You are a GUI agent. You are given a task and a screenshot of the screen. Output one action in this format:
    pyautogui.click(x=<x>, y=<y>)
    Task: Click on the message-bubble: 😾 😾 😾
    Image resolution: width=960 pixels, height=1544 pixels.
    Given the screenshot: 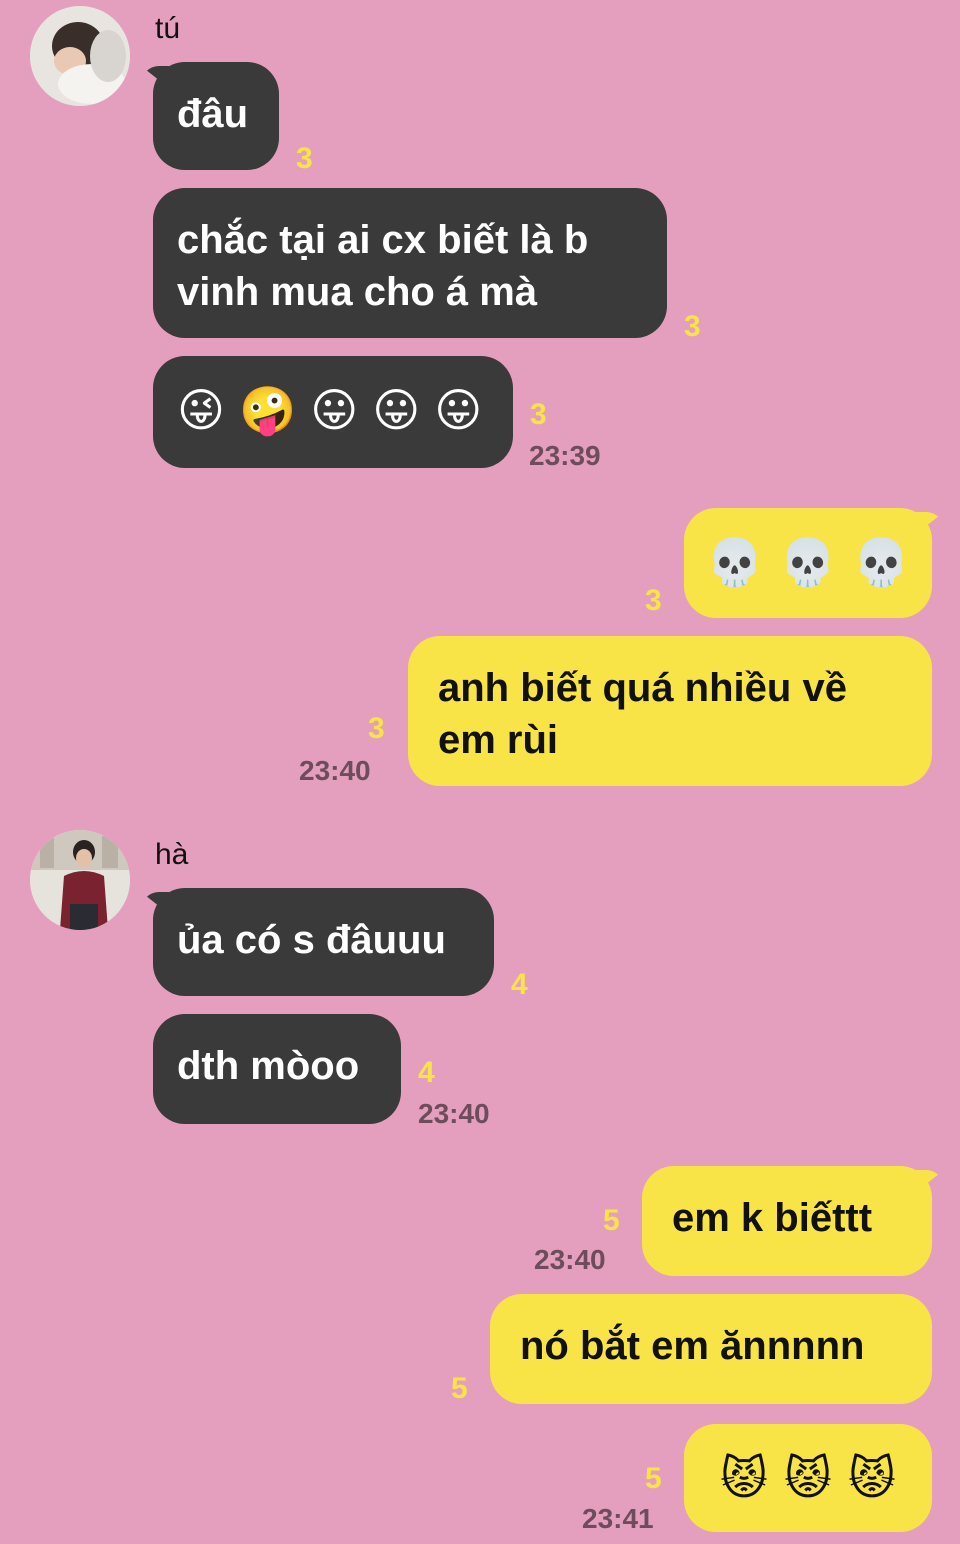 What is the action you would take?
    pyautogui.click(x=808, y=1478)
    